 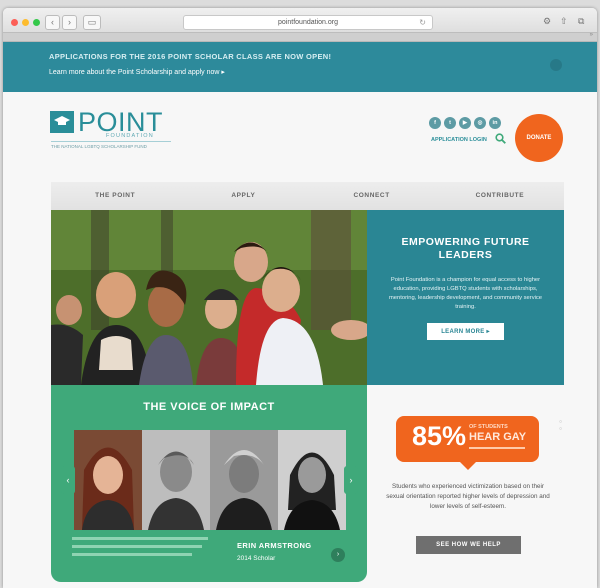 I want to click on share-icon: ⇧, so click(x=564, y=21).